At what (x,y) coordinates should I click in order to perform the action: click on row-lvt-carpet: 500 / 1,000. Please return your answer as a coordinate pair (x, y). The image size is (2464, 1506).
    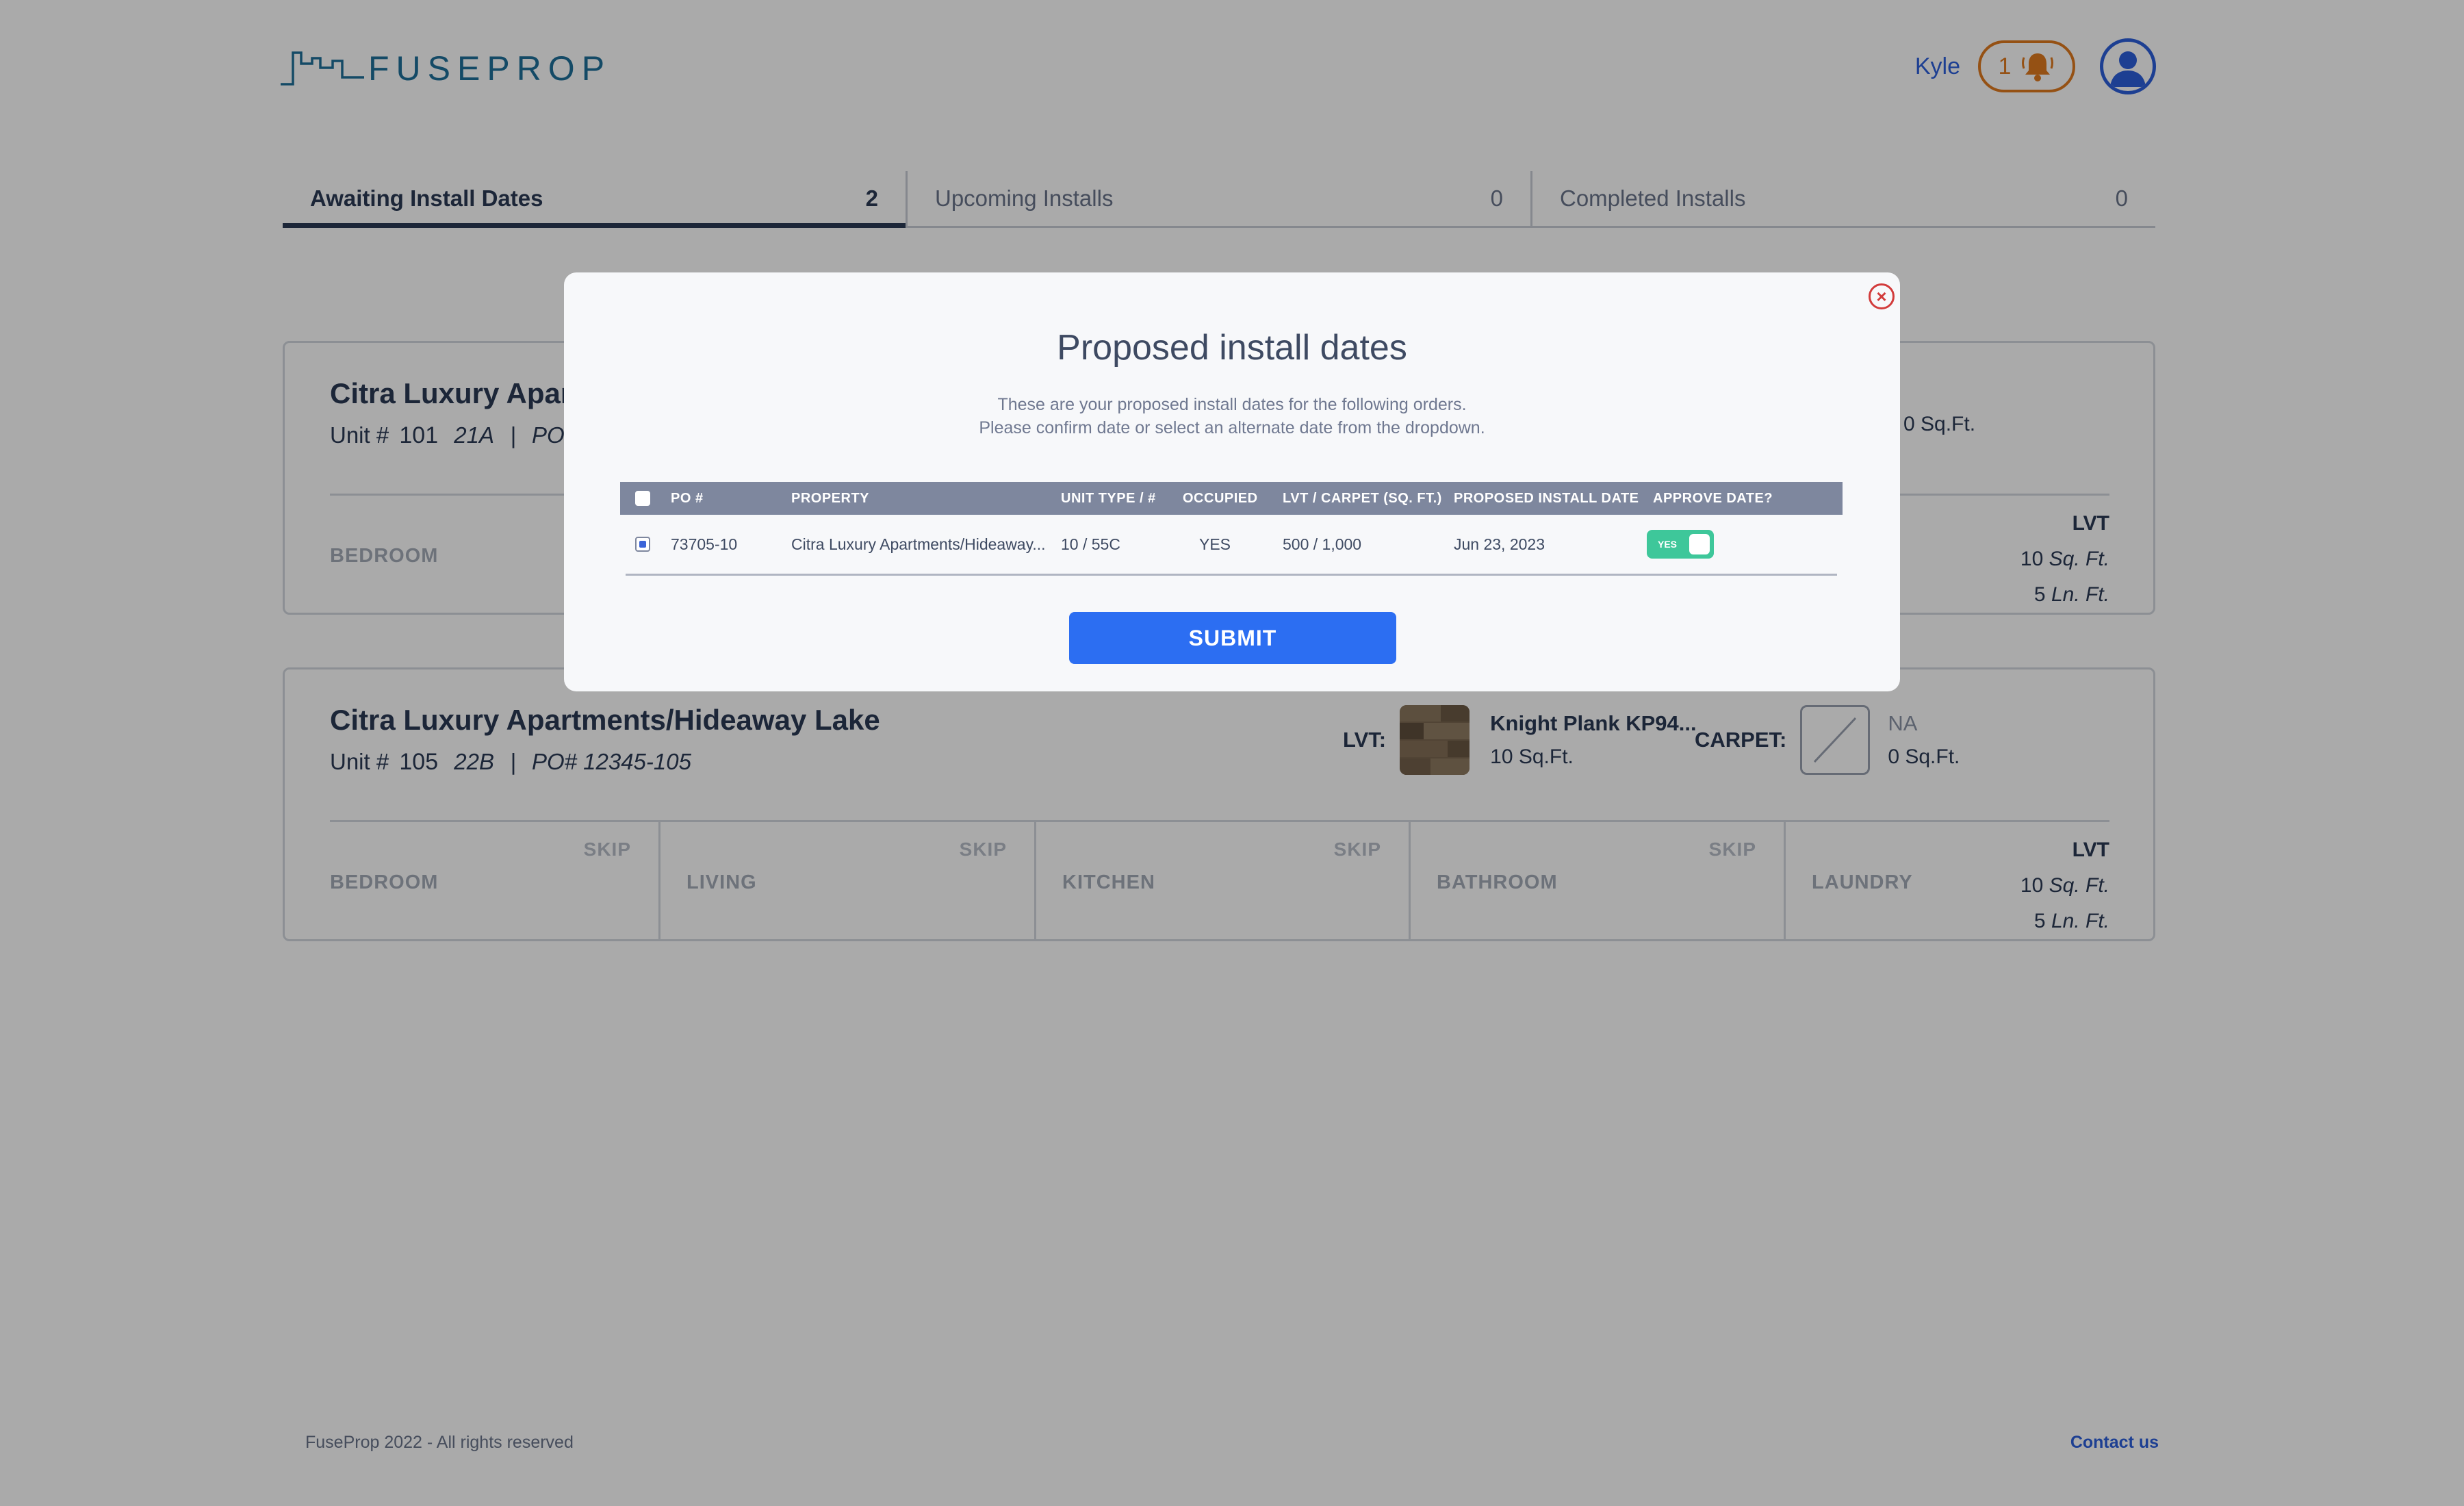
    Looking at the image, I should click on (1322, 544).